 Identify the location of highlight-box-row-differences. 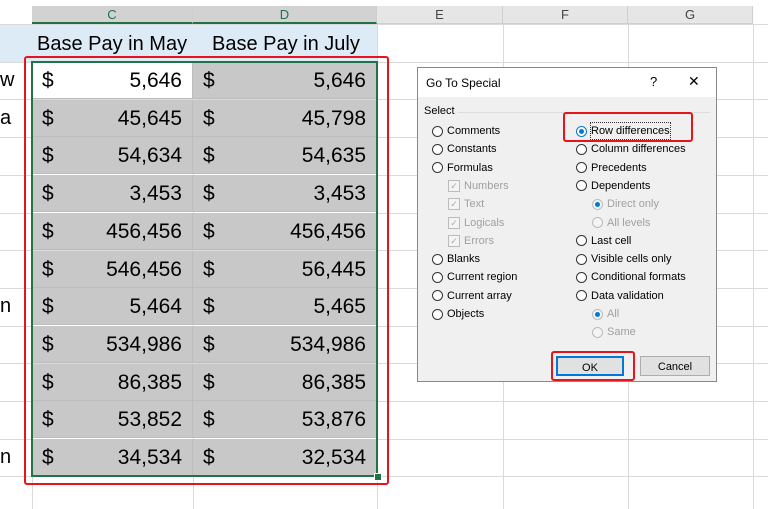
(628, 127).